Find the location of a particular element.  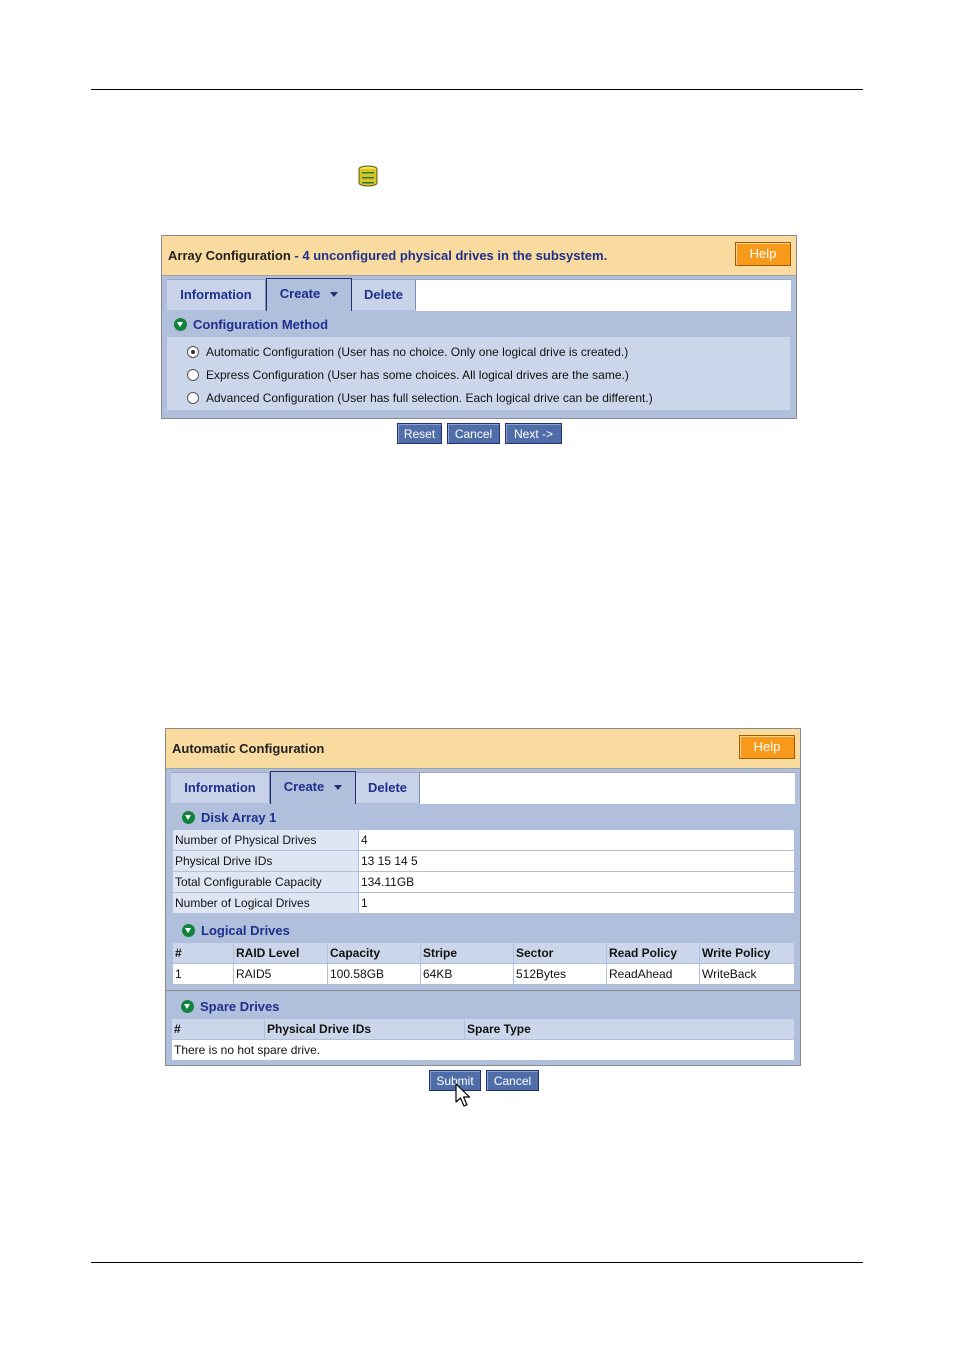

radio-express is located at coordinates (193, 375).